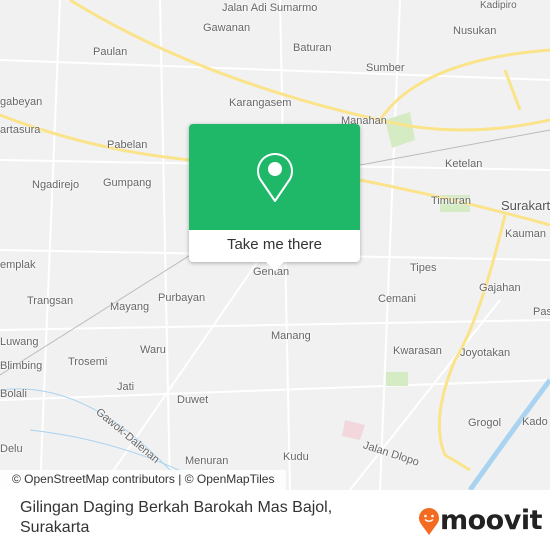 The image size is (550, 550). What do you see at coordinates (153, 350) in the screenshot?
I see `map-label: Waru` at bounding box center [153, 350].